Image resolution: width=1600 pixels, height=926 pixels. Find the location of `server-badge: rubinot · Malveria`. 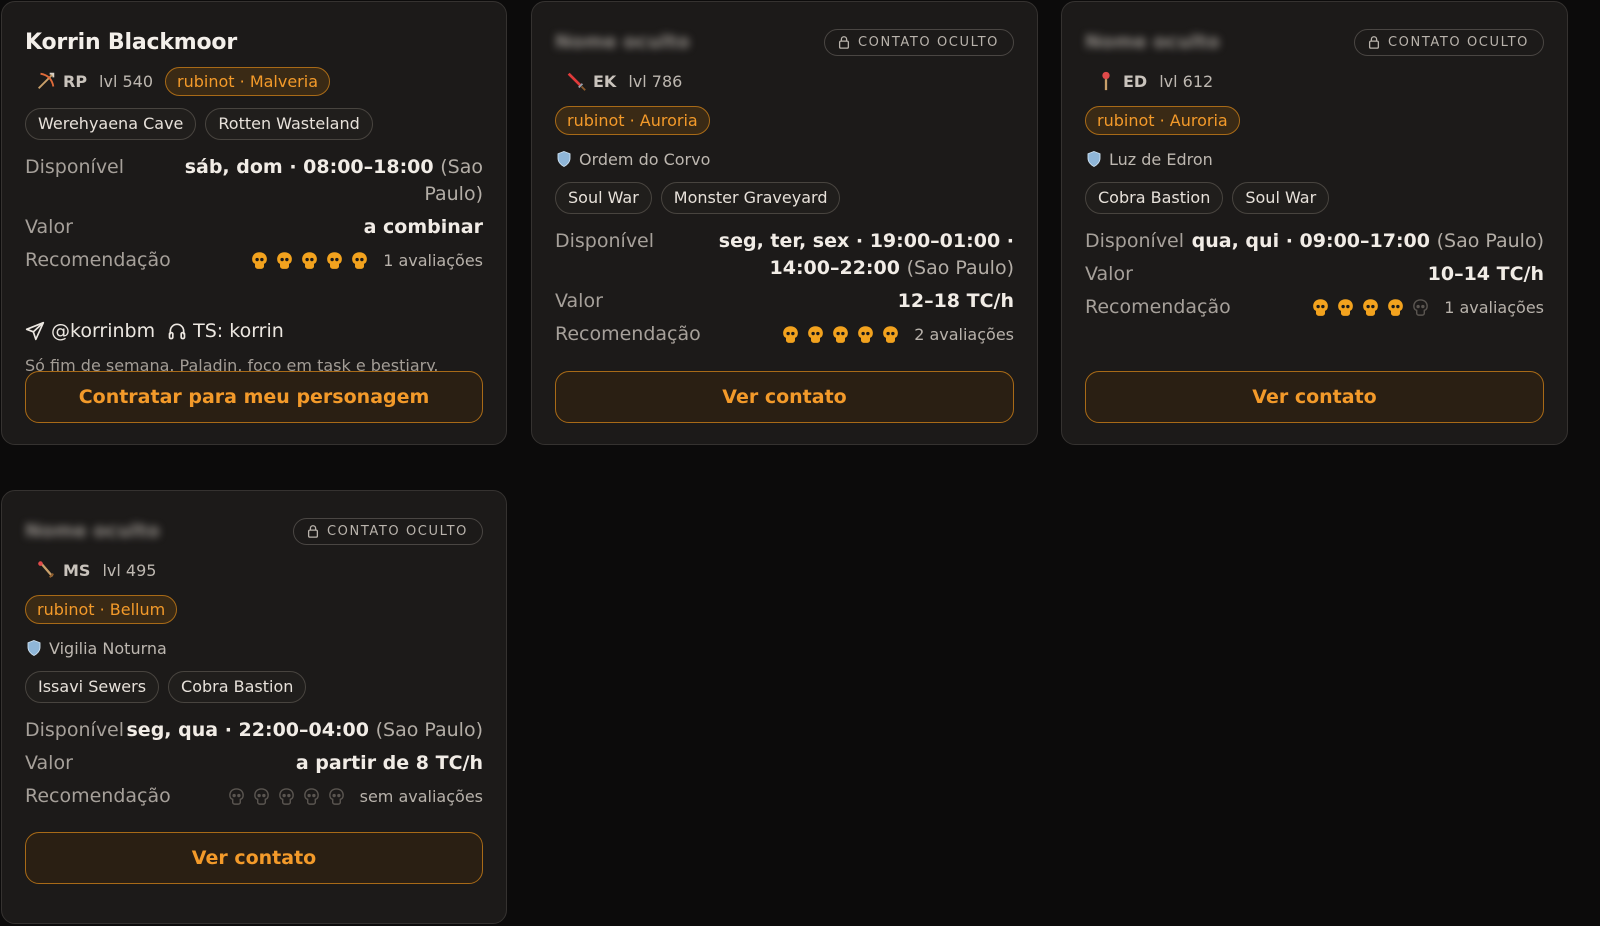

server-badge: rubinot · Malveria is located at coordinates (248, 81).